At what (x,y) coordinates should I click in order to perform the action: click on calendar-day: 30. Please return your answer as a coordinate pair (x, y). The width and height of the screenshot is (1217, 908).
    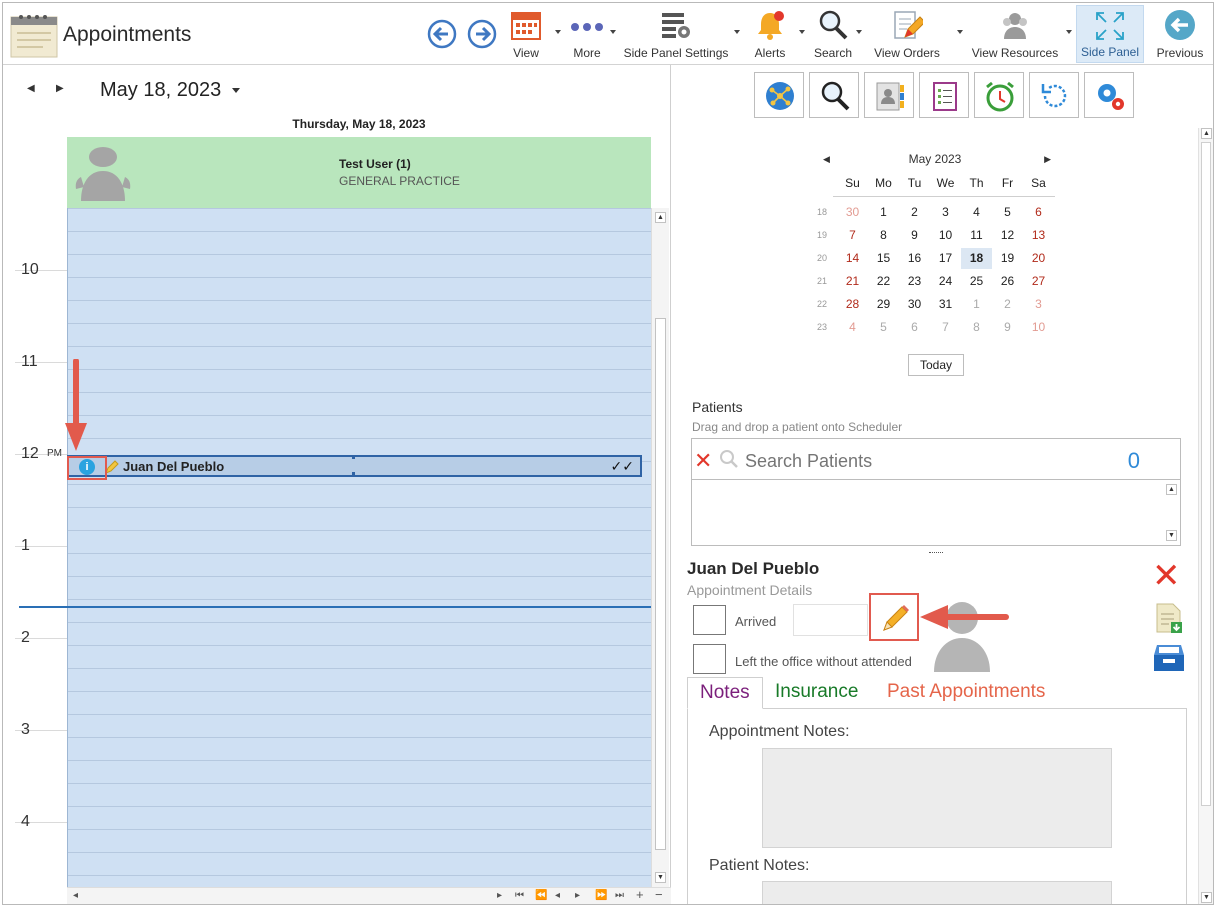
    Looking at the image, I should click on (852, 212).